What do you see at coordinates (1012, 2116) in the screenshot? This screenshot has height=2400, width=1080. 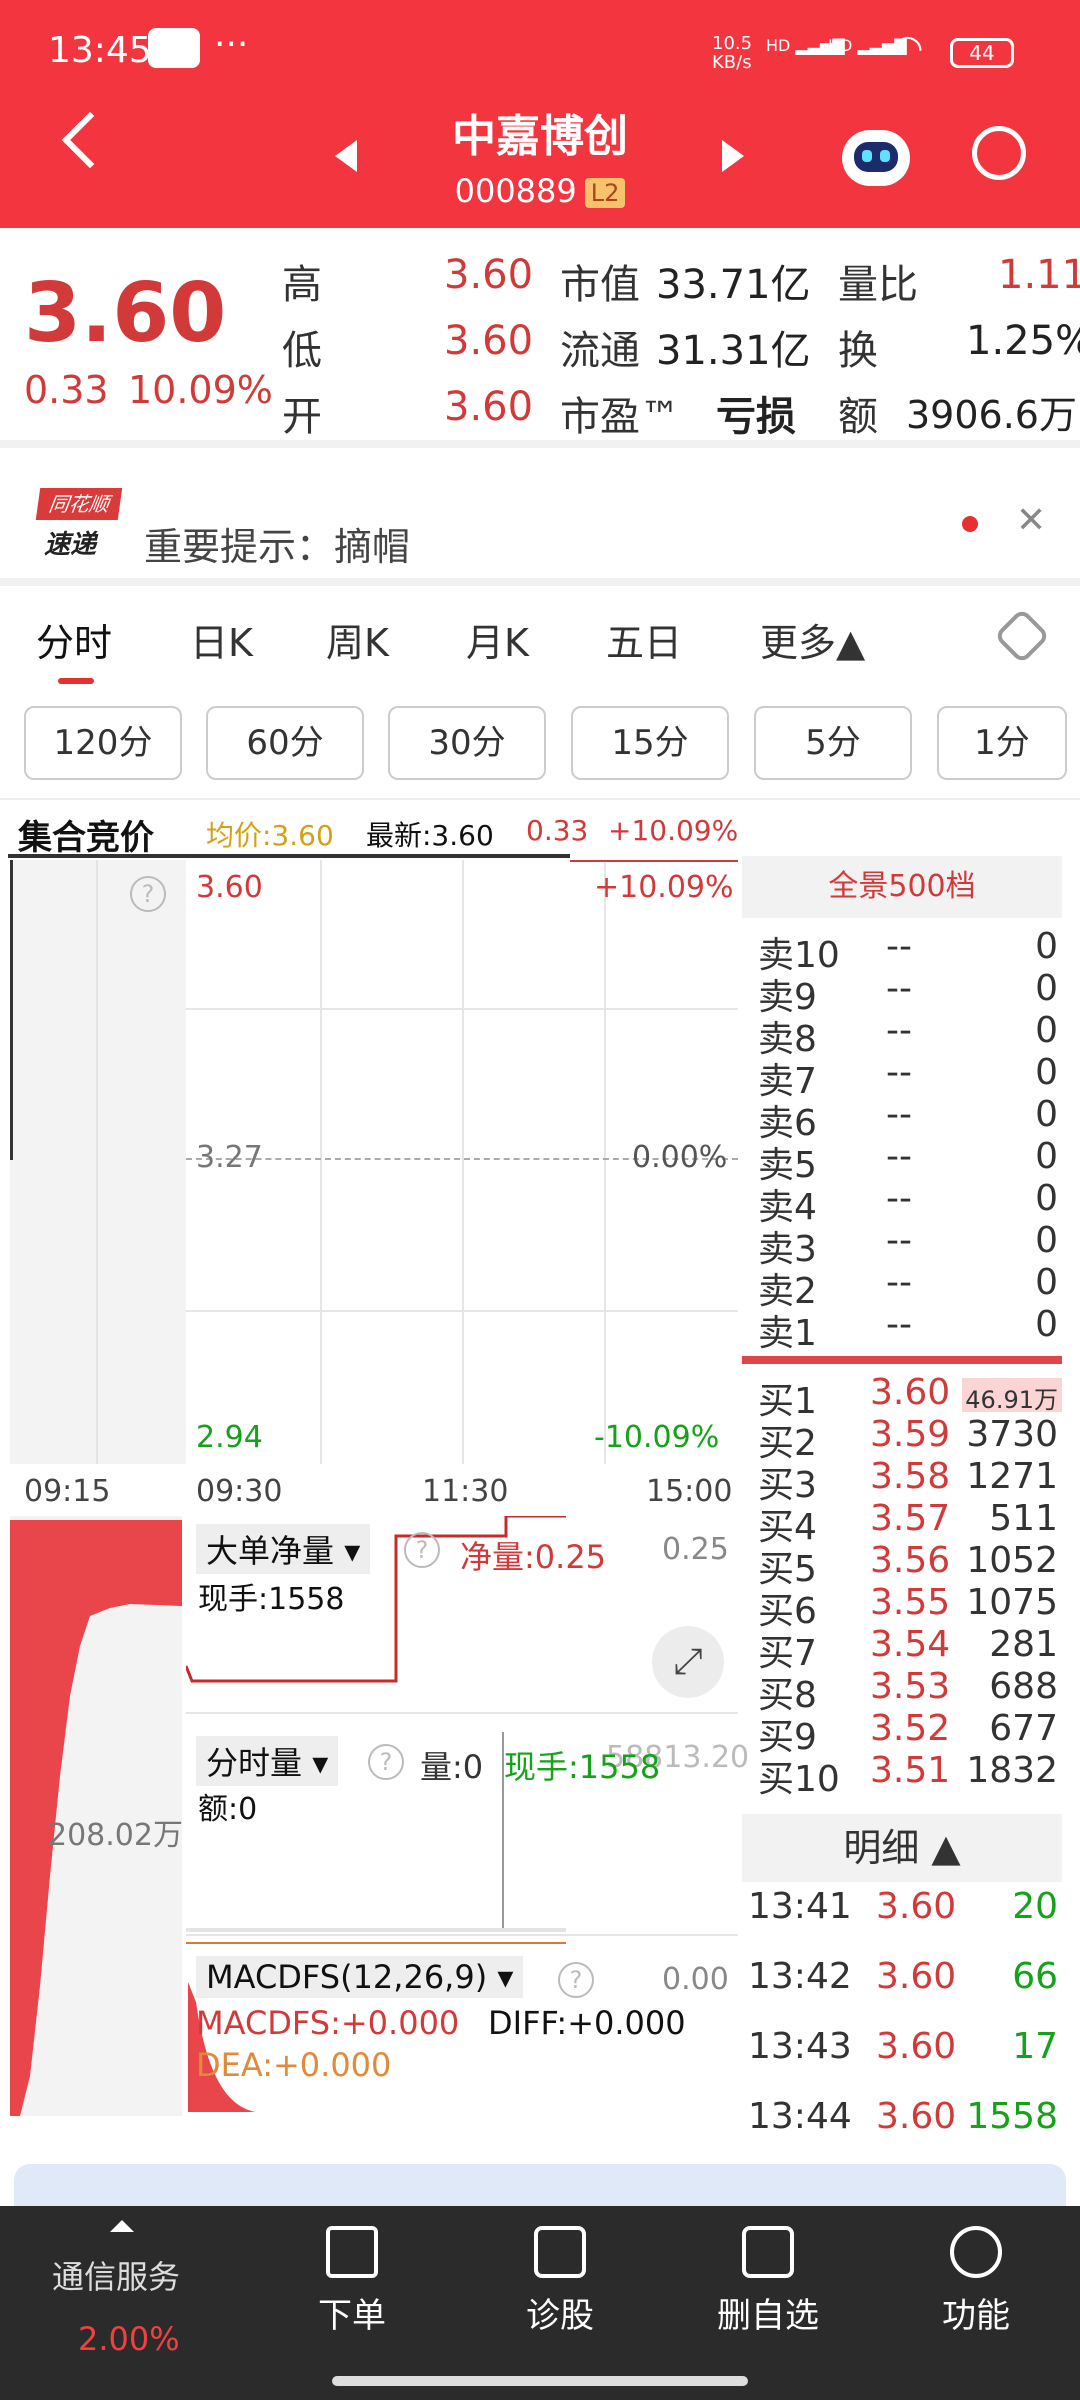 I see `trade-volume: 1558` at bounding box center [1012, 2116].